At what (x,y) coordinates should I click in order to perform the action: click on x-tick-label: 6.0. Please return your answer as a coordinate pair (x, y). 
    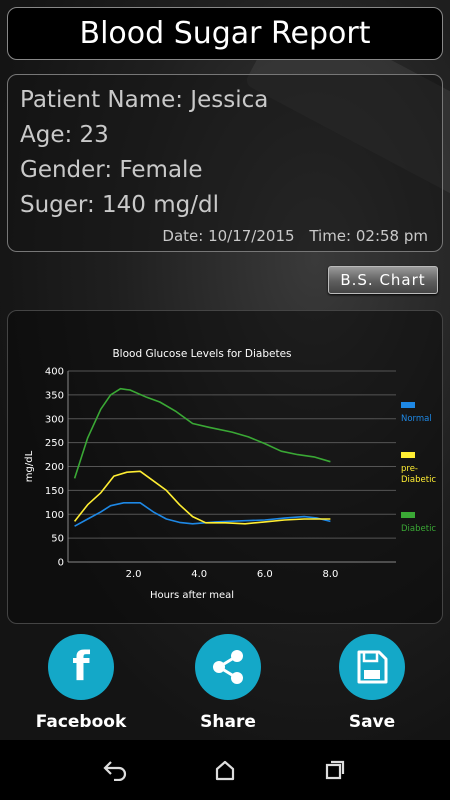
    Looking at the image, I should click on (265, 574).